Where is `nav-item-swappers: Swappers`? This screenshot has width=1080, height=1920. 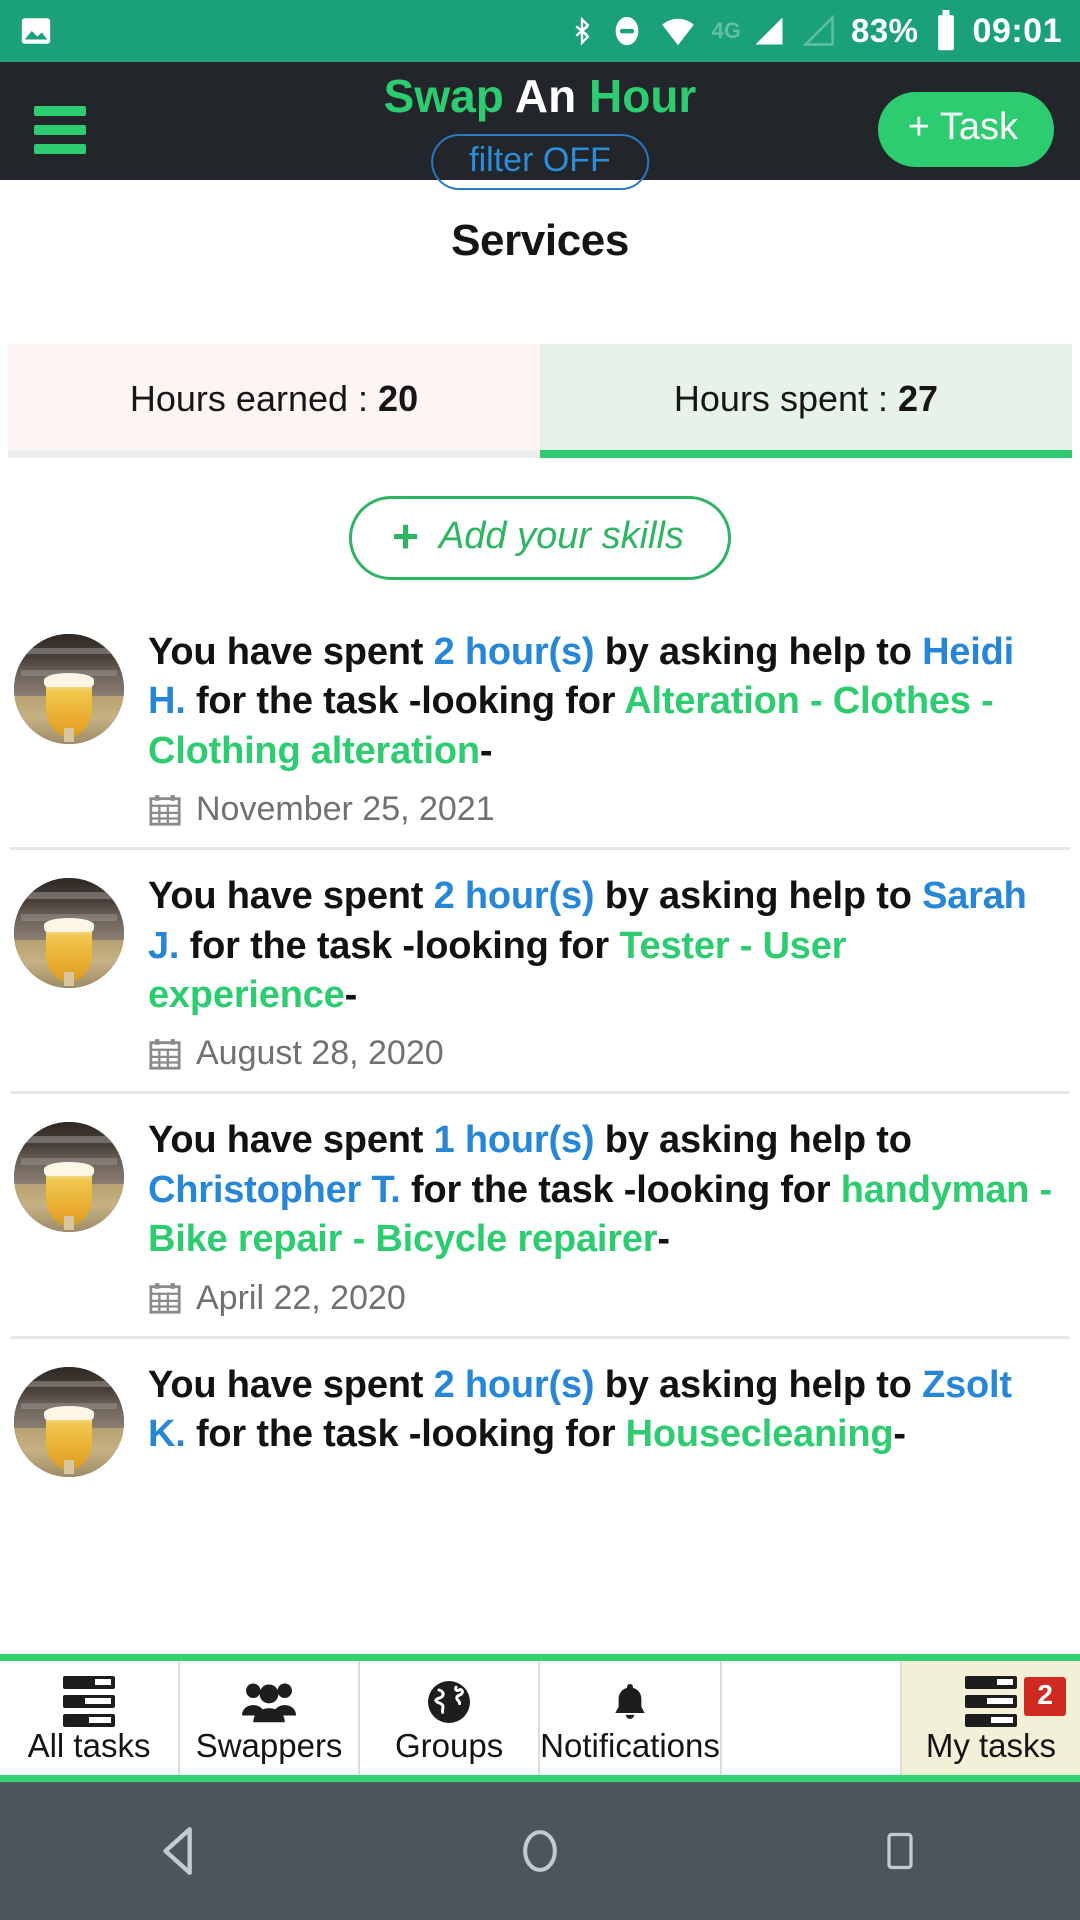
nav-item-swappers: Swappers is located at coordinates (270, 1718).